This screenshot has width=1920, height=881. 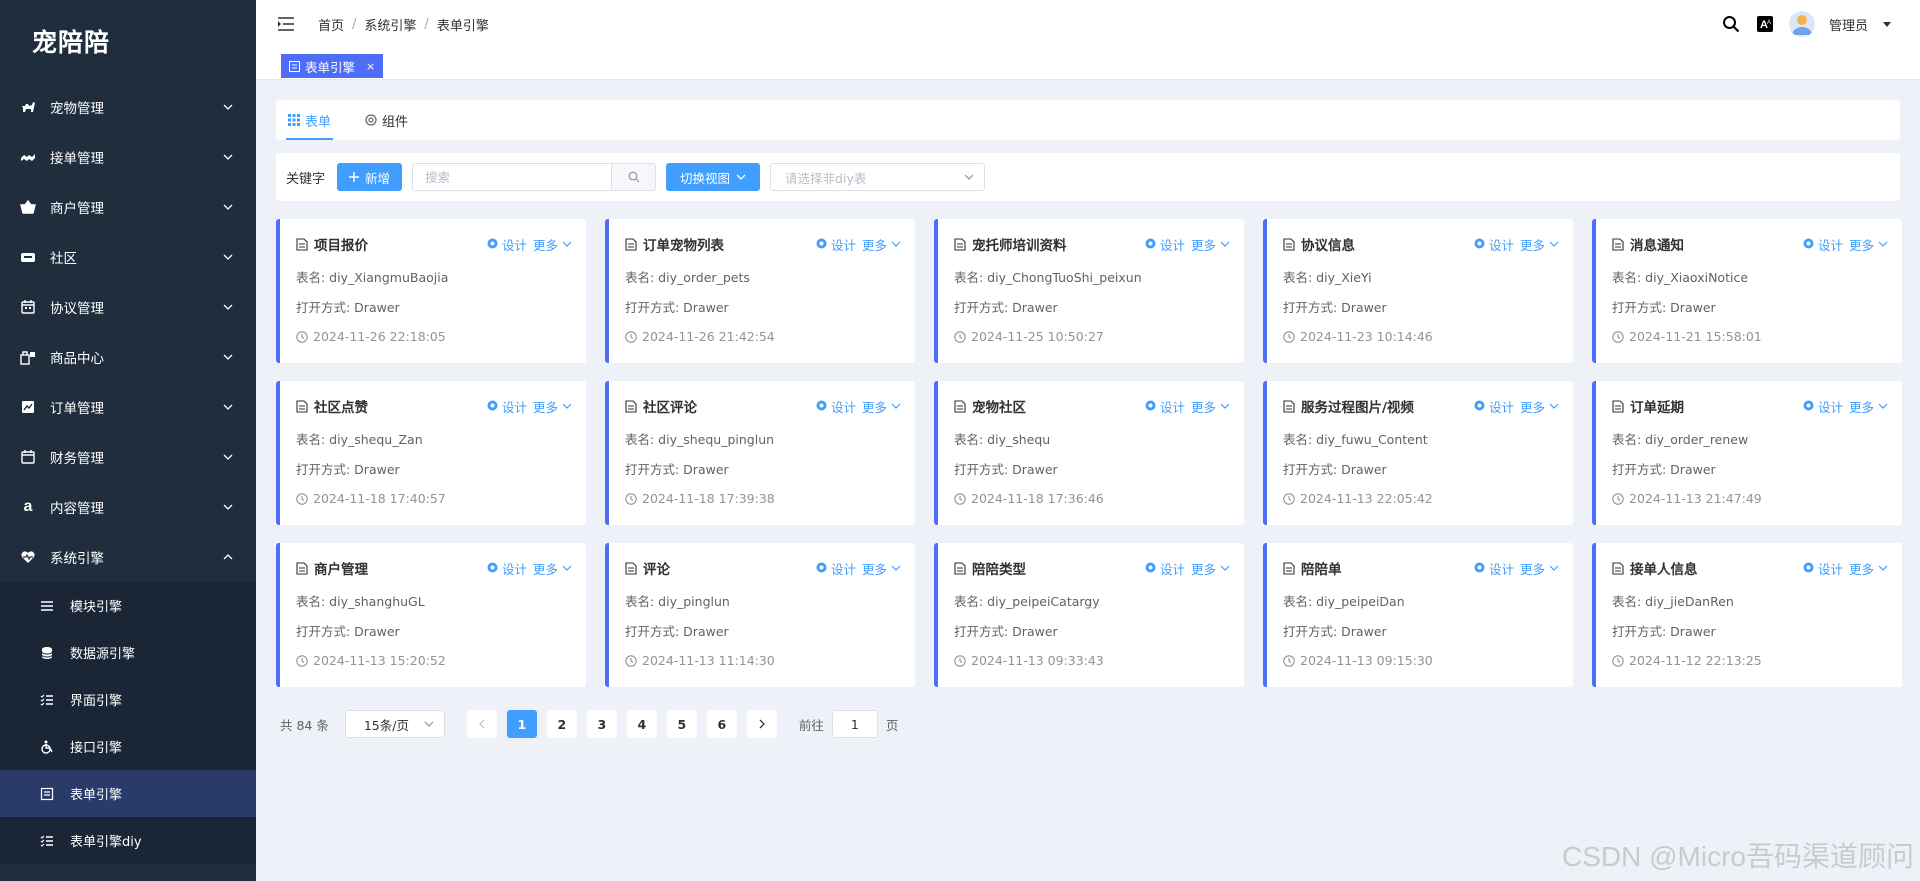 I want to click on breadcrumb-system-engine: 系统引擎, so click(x=390, y=24).